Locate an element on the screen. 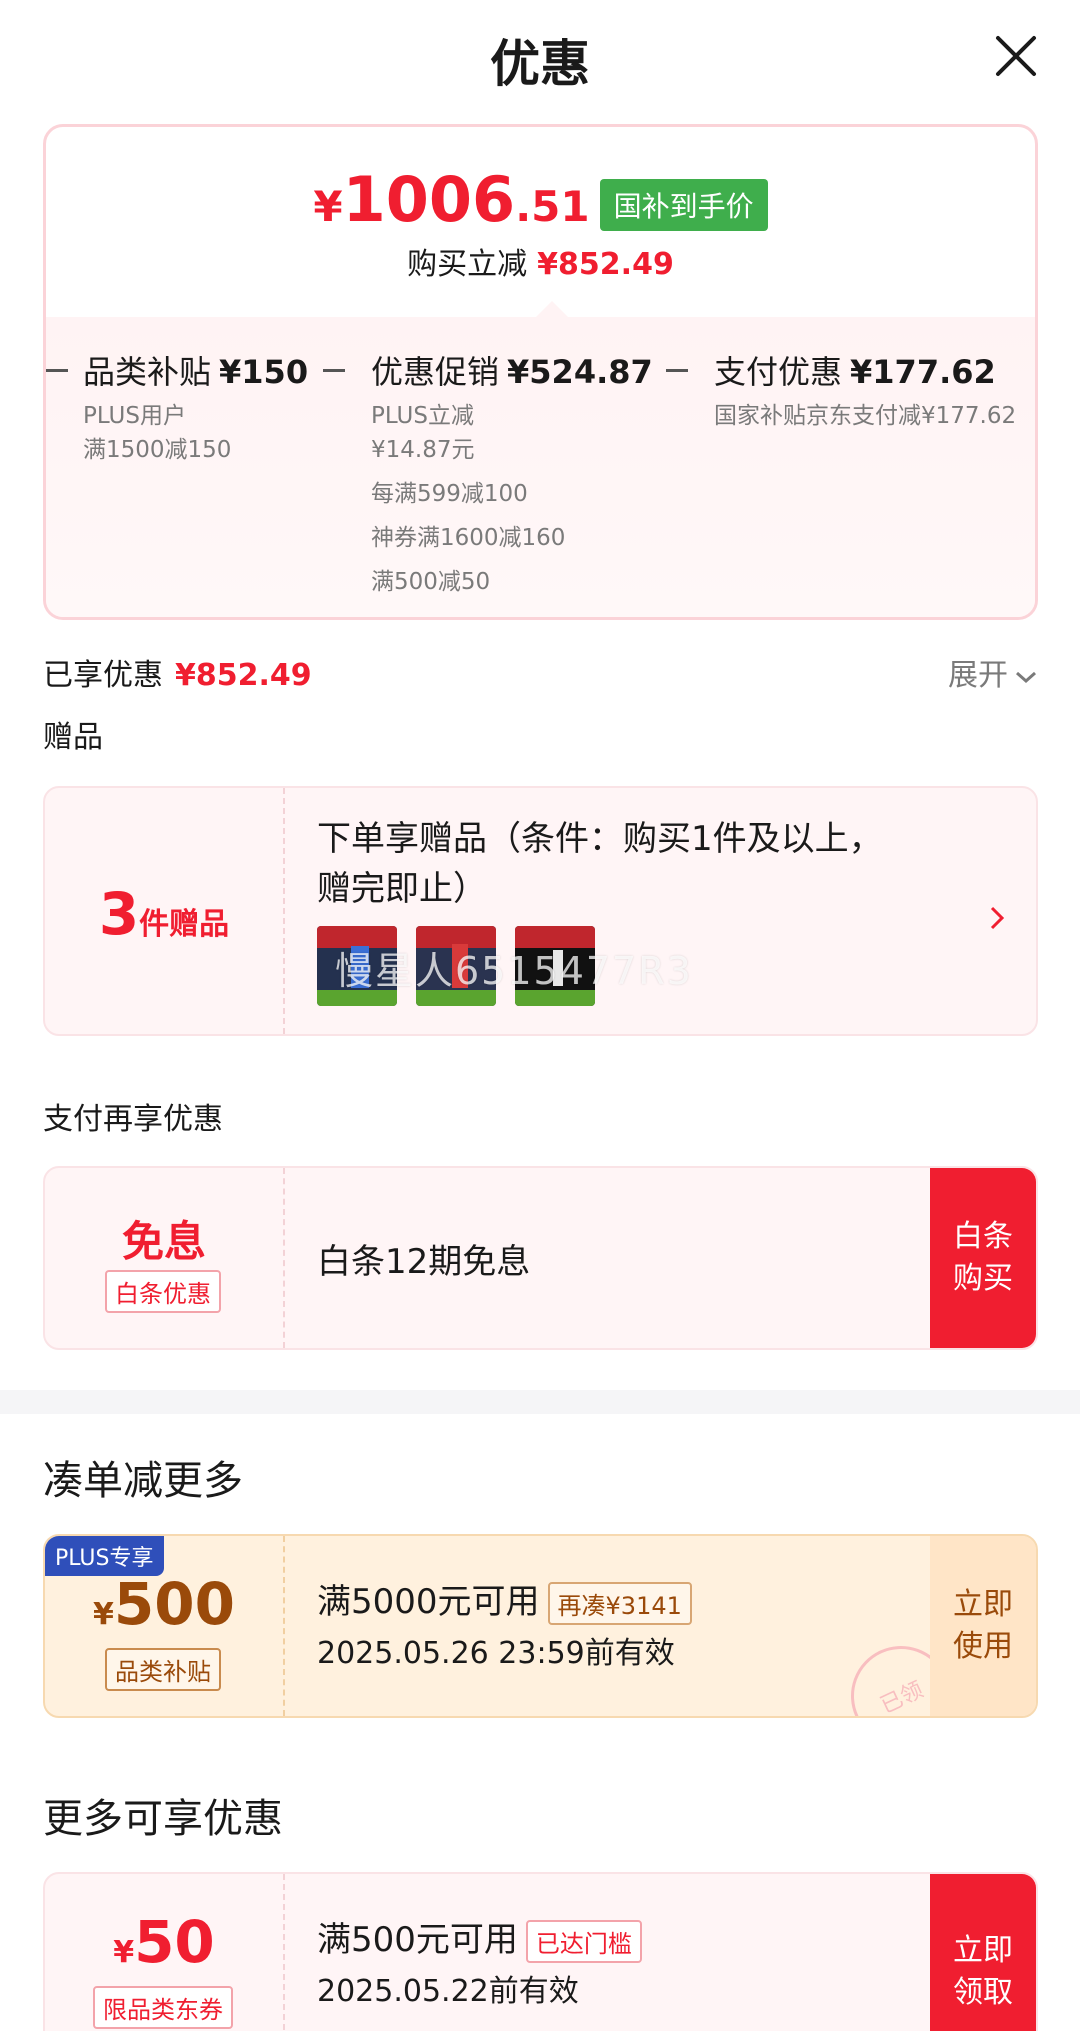  coupon-condition: 满500元可用 已达门槛 is located at coordinates (479, 1937).